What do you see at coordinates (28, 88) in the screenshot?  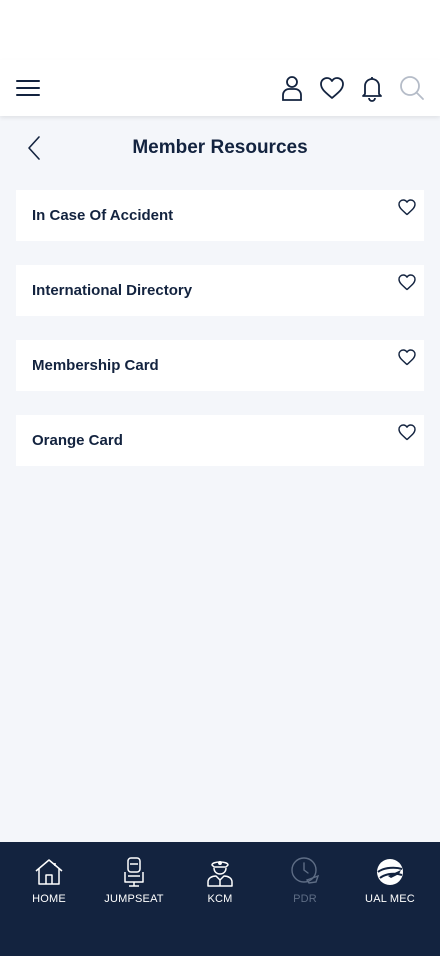 I see `menu-icon` at bounding box center [28, 88].